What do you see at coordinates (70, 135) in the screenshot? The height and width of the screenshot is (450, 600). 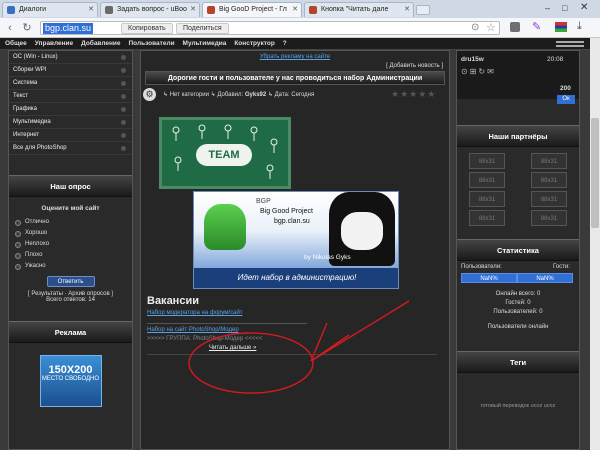 I see `menu-item-internet: Интернет` at bounding box center [70, 135].